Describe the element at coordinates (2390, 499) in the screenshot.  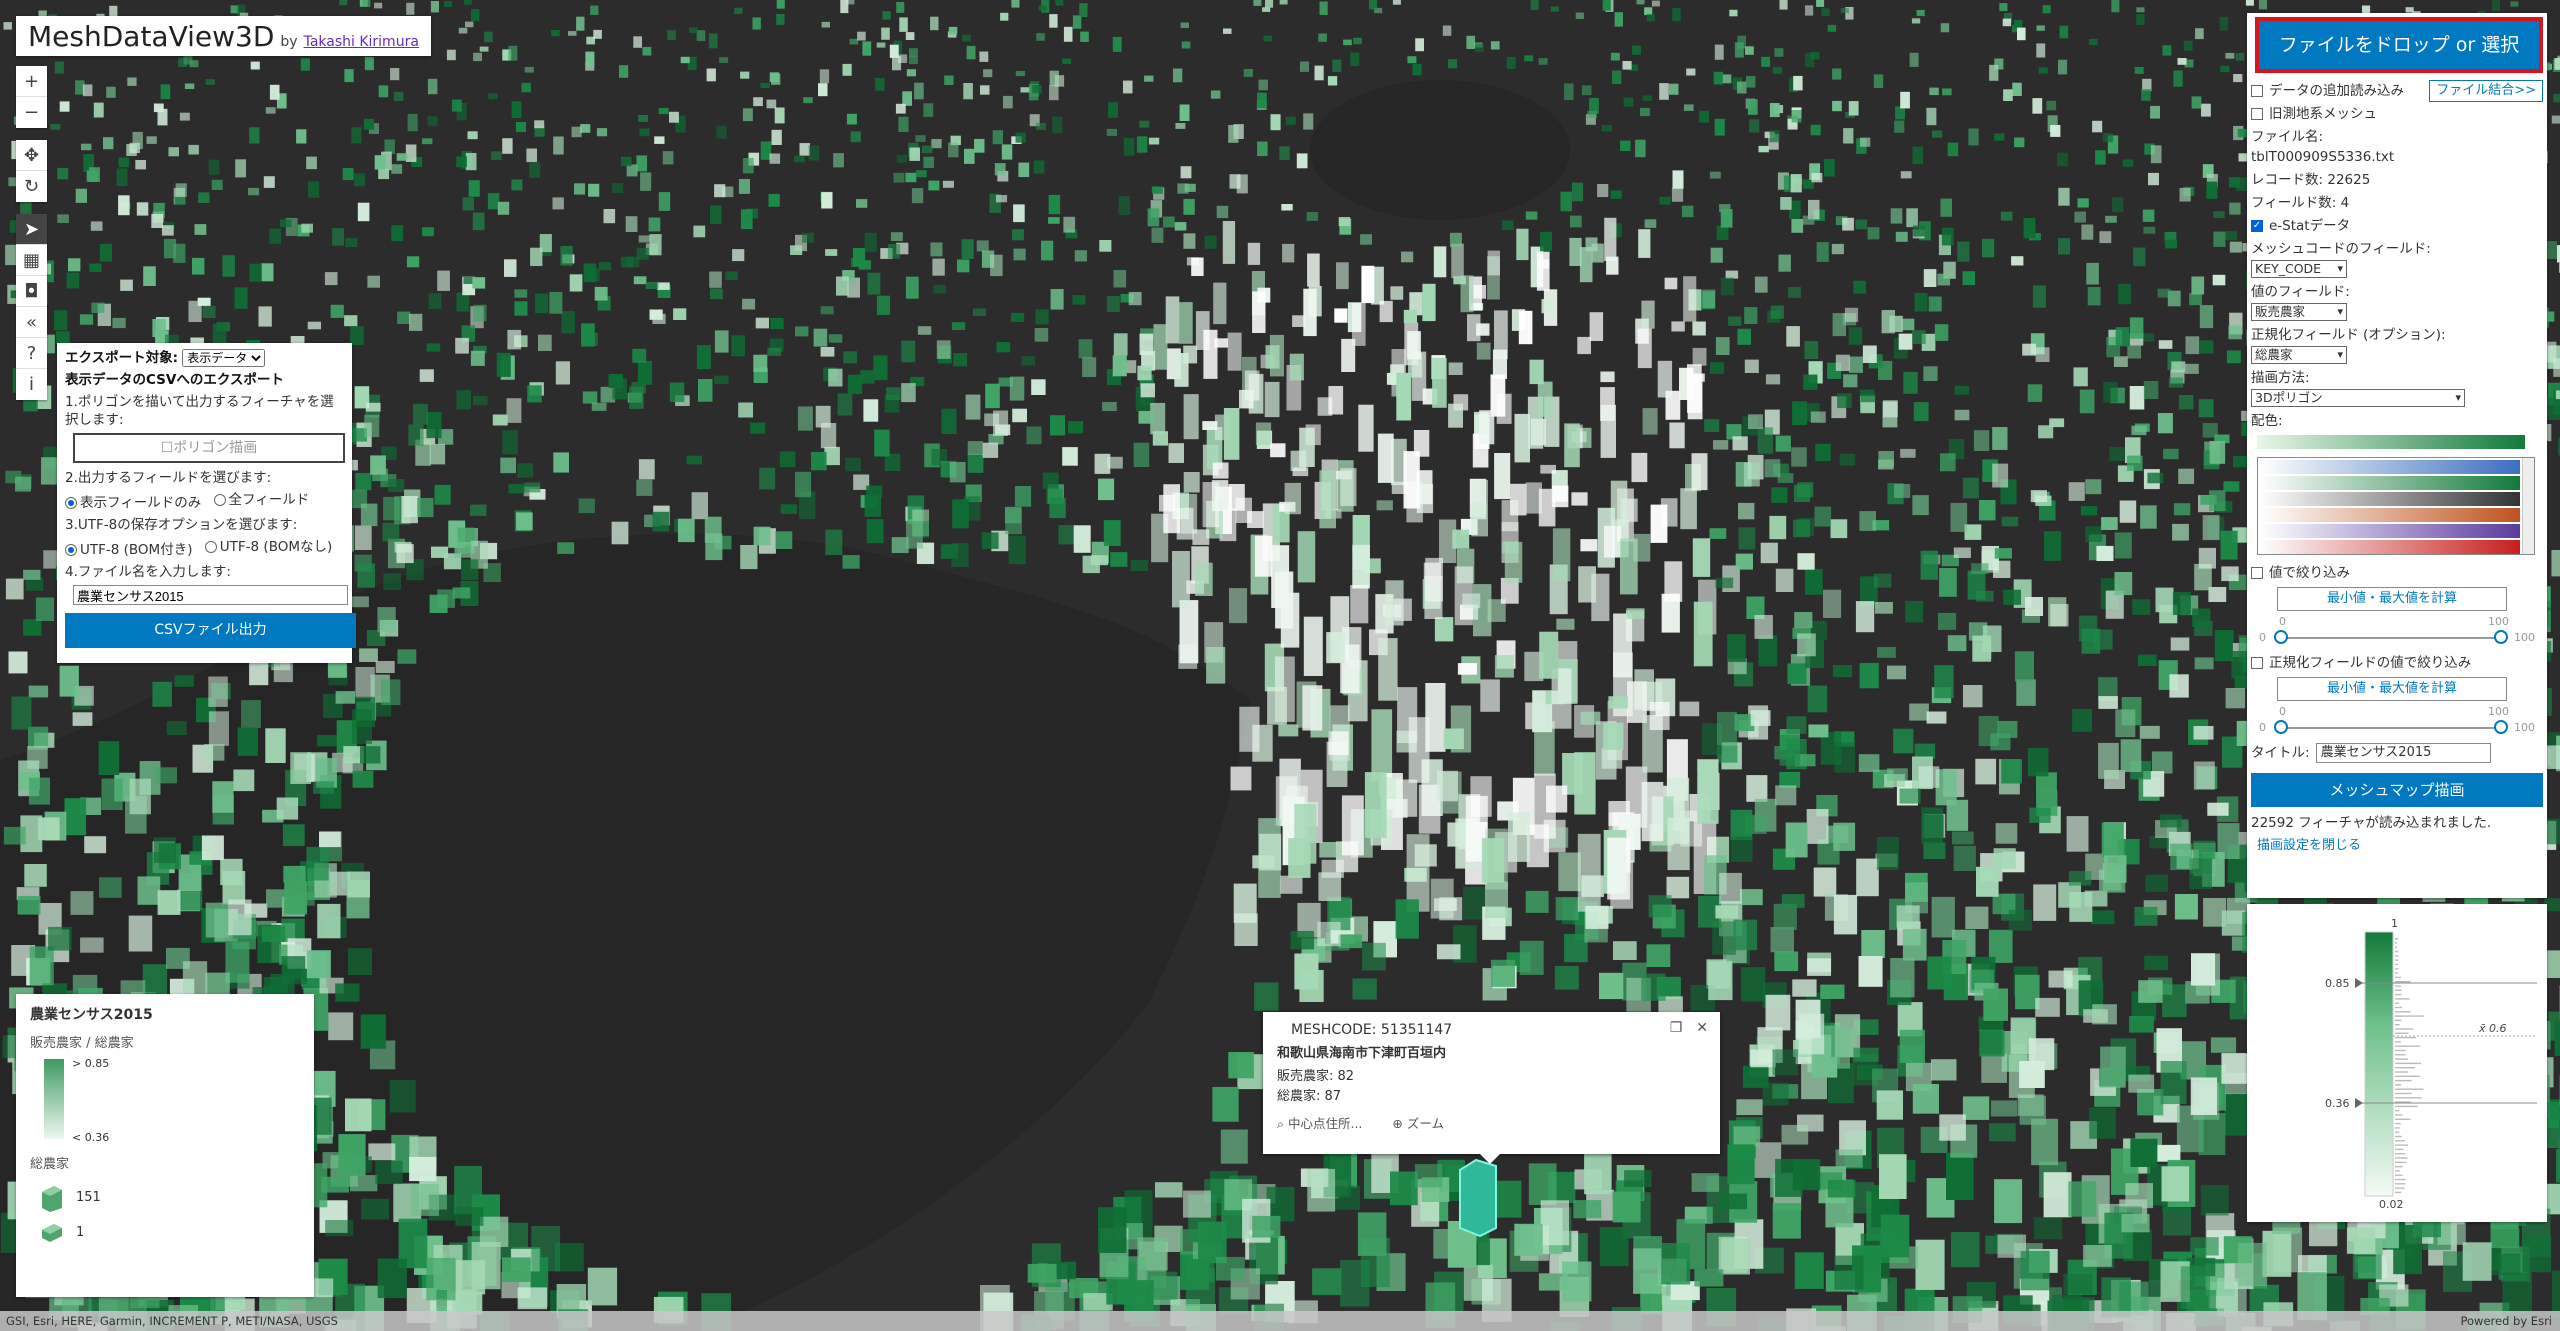
I see `ramp-gray` at that location.